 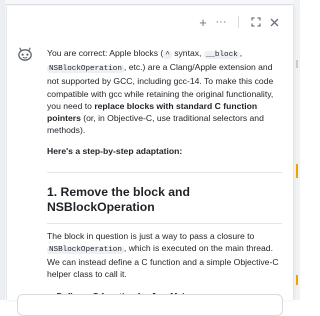 What do you see at coordinates (221, 55) in the screenshot?
I see `inline-code: __block` at bounding box center [221, 55].